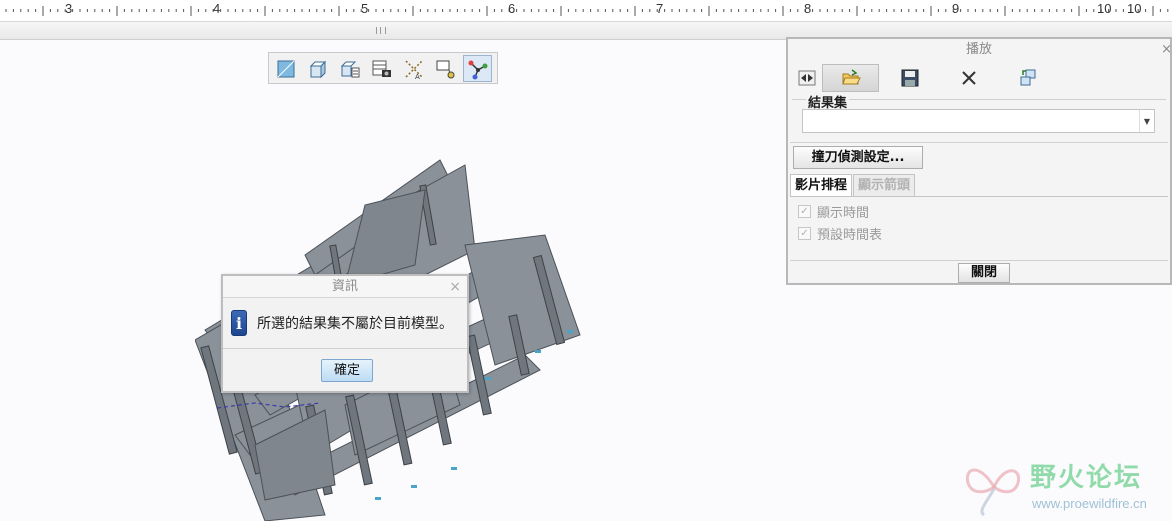  Describe the element at coordinates (808, 8) in the screenshot. I see `ruler-number: 8` at that location.